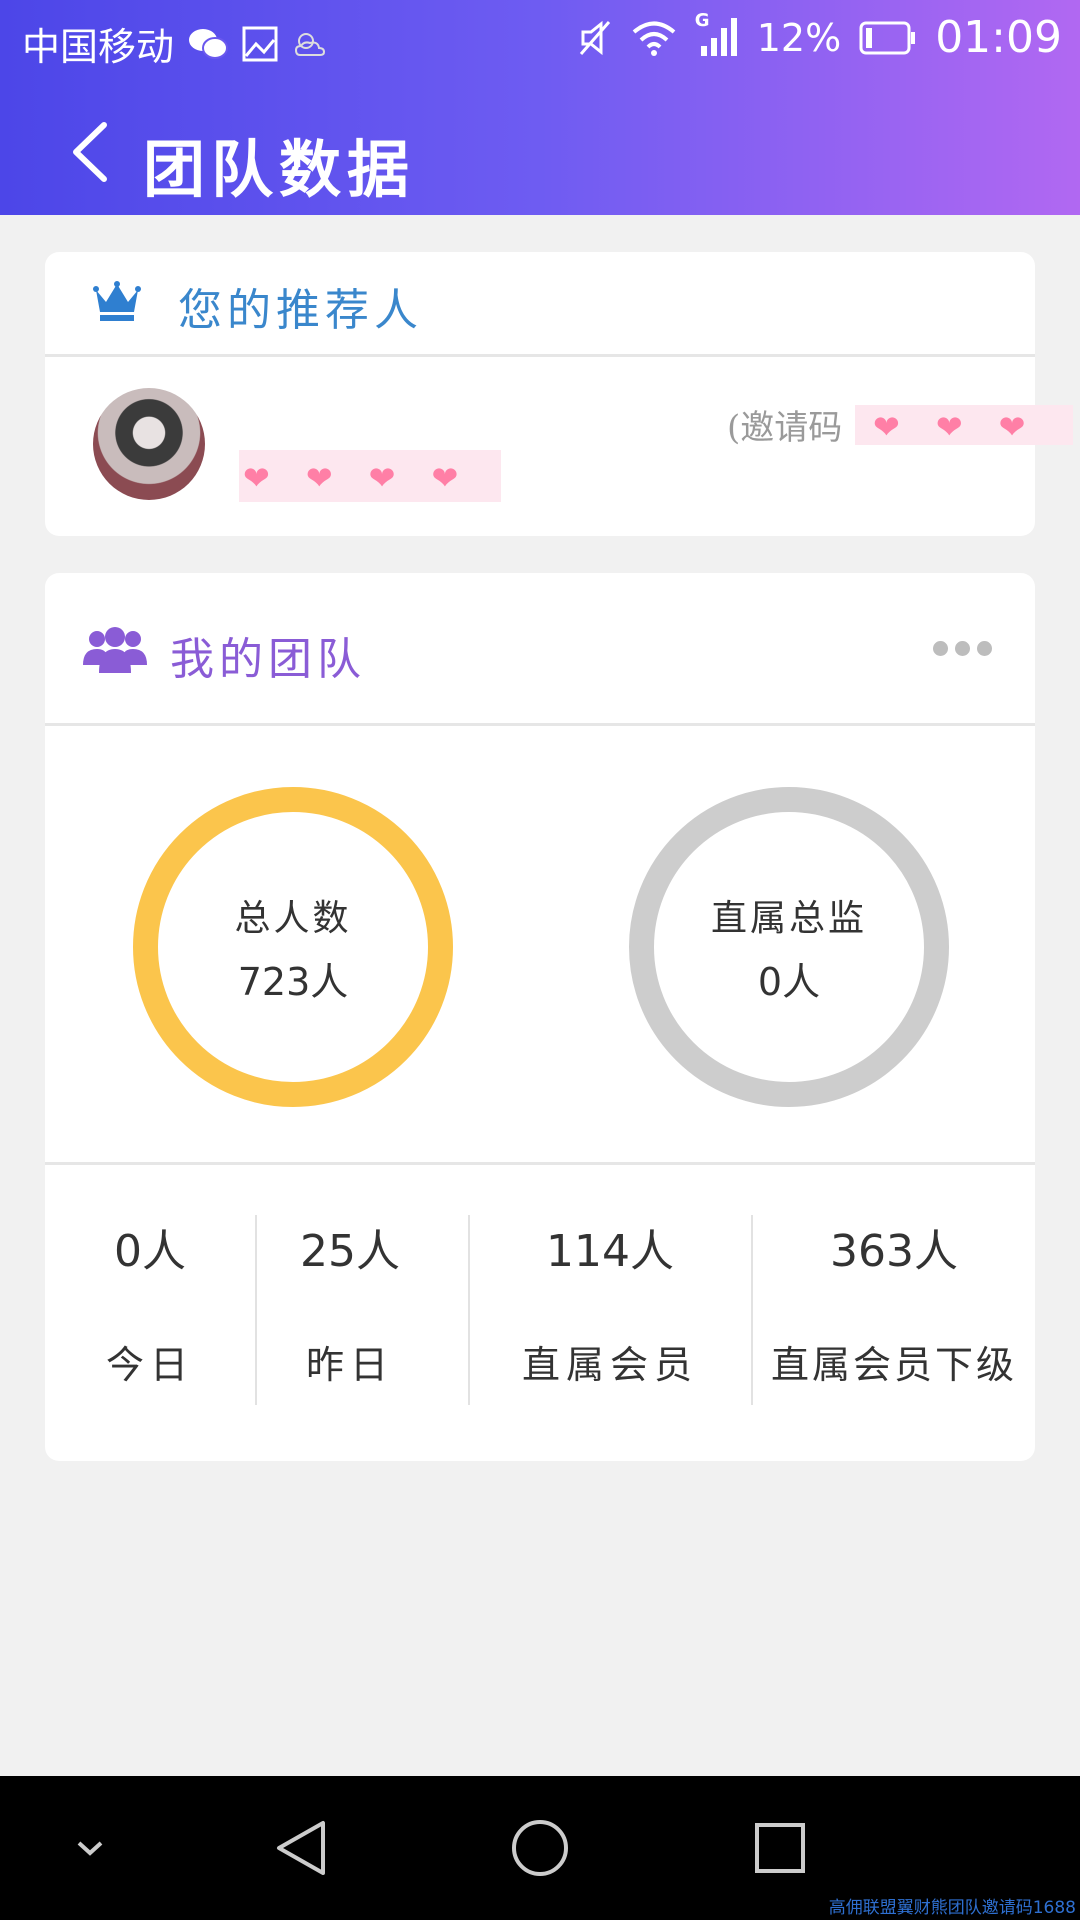 The height and width of the screenshot is (1920, 1080). I want to click on total-members-value: 723人, so click(293, 981).